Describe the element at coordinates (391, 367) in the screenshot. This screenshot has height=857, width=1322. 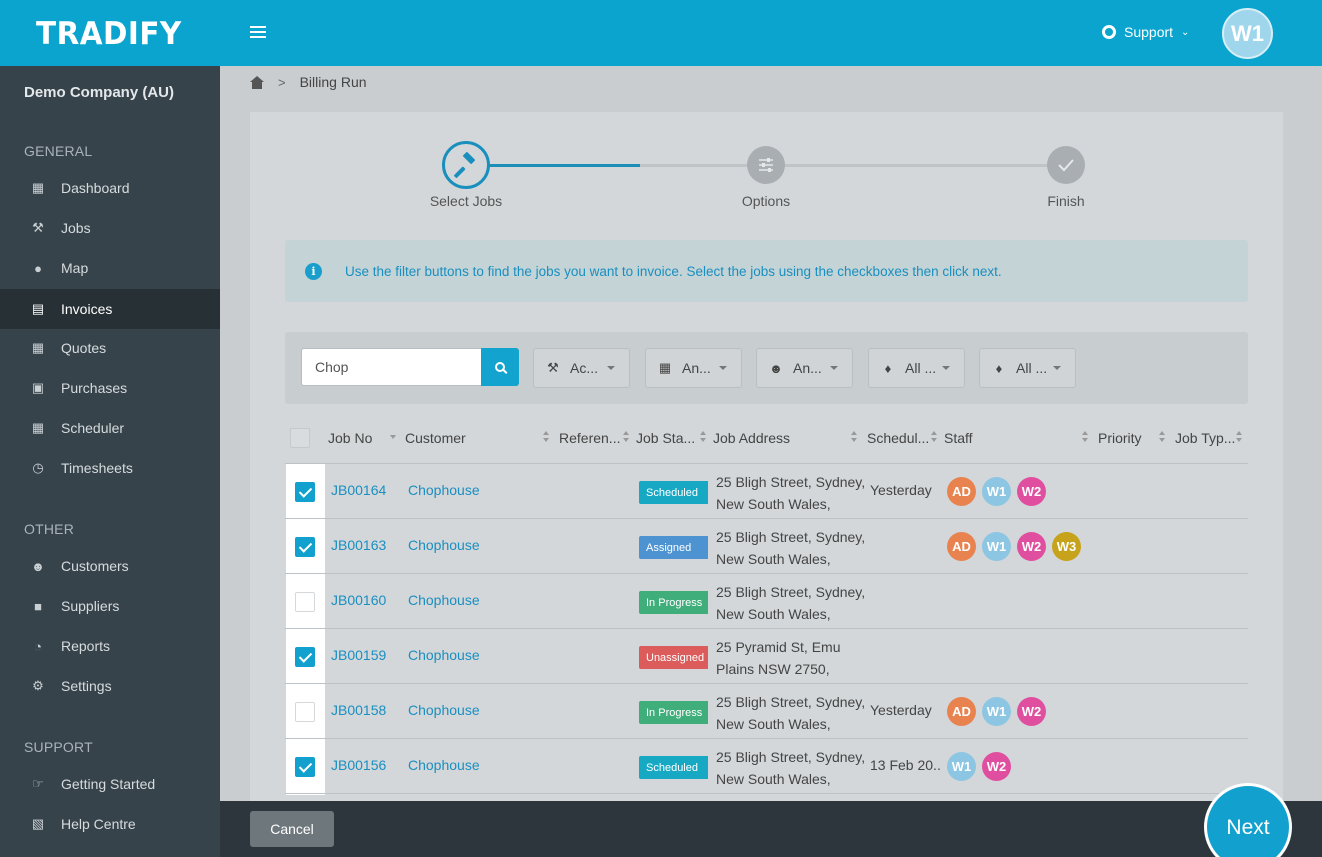
I see `search-input` at that location.